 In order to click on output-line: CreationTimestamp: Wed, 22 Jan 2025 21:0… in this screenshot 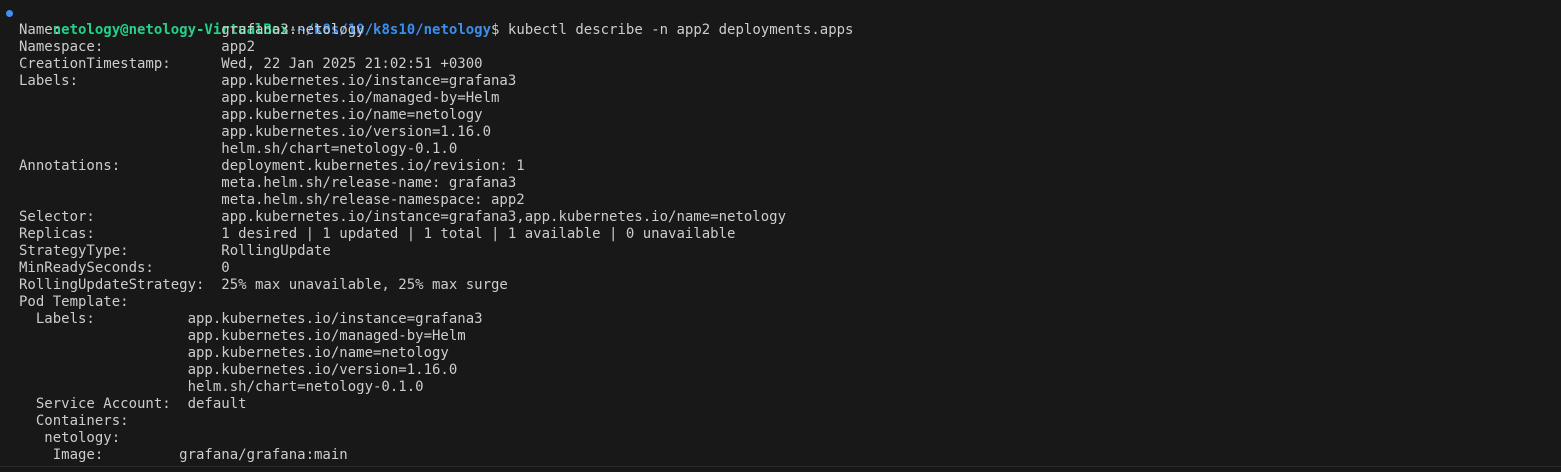, I will do `click(251, 64)`.